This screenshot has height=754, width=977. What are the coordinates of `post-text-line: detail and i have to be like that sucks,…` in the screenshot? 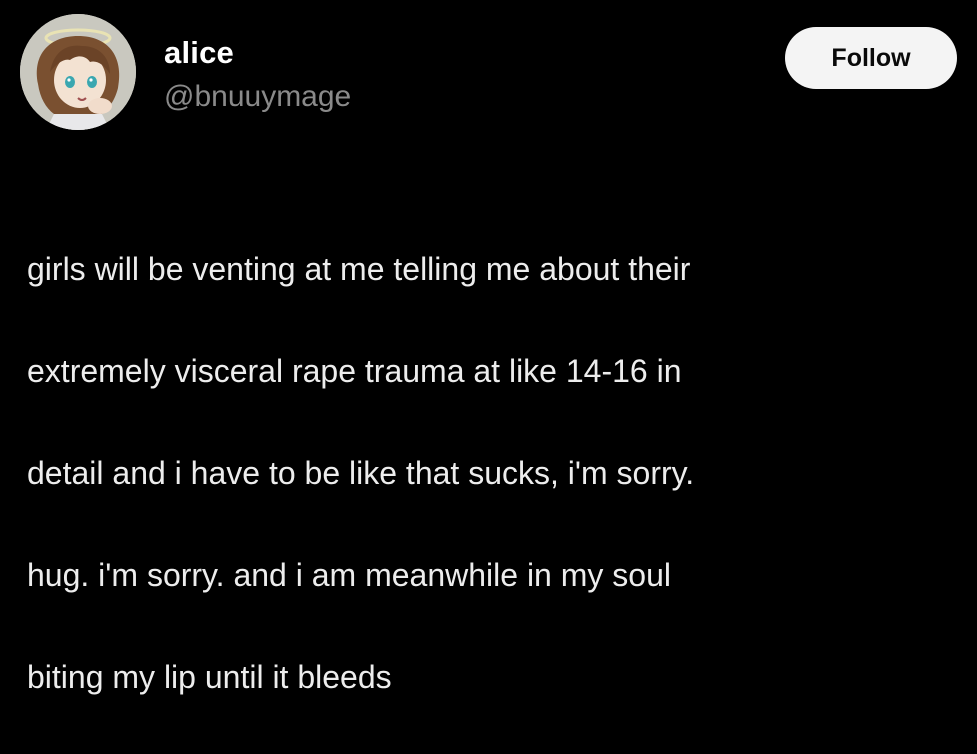 It's located at (361, 473).